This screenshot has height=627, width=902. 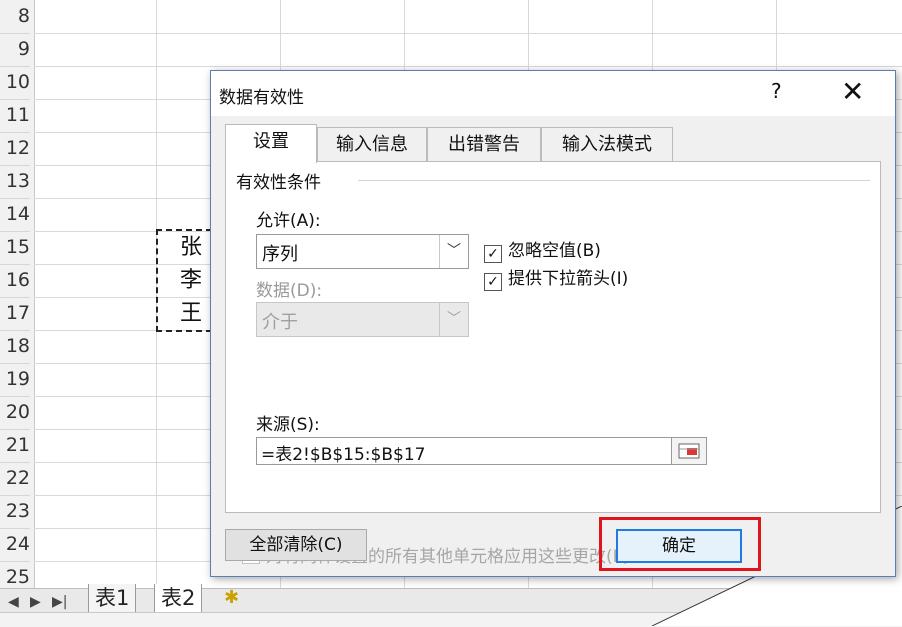 What do you see at coordinates (372, 144) in the screenshot?
I see `tab-input-message: 输入信息` at bounding box center [372, 144].